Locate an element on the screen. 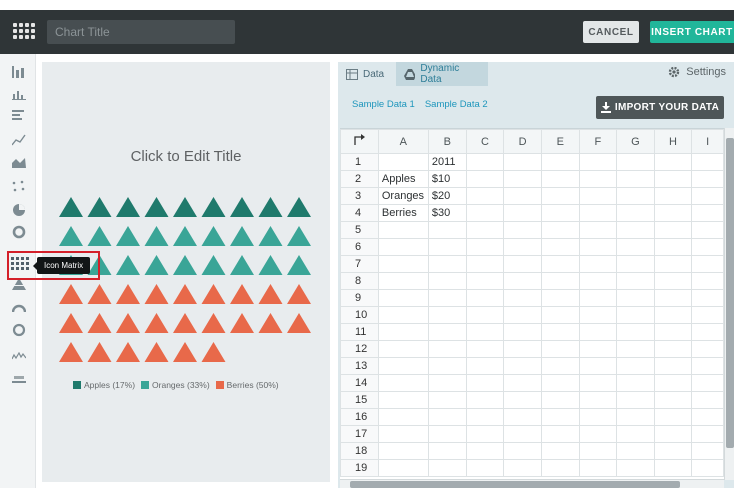 The height and width of the screenshot is (488, 734). row-number: 5 is located at coordinates (359, 230).